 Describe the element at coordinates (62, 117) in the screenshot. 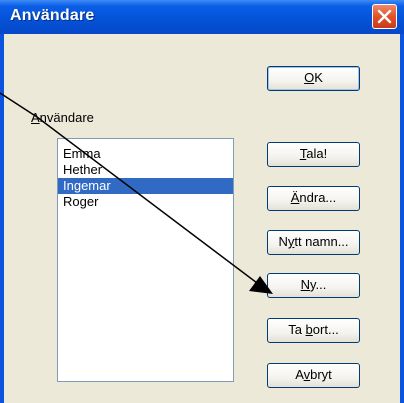

I see `users-list-label: Användare` at that location.